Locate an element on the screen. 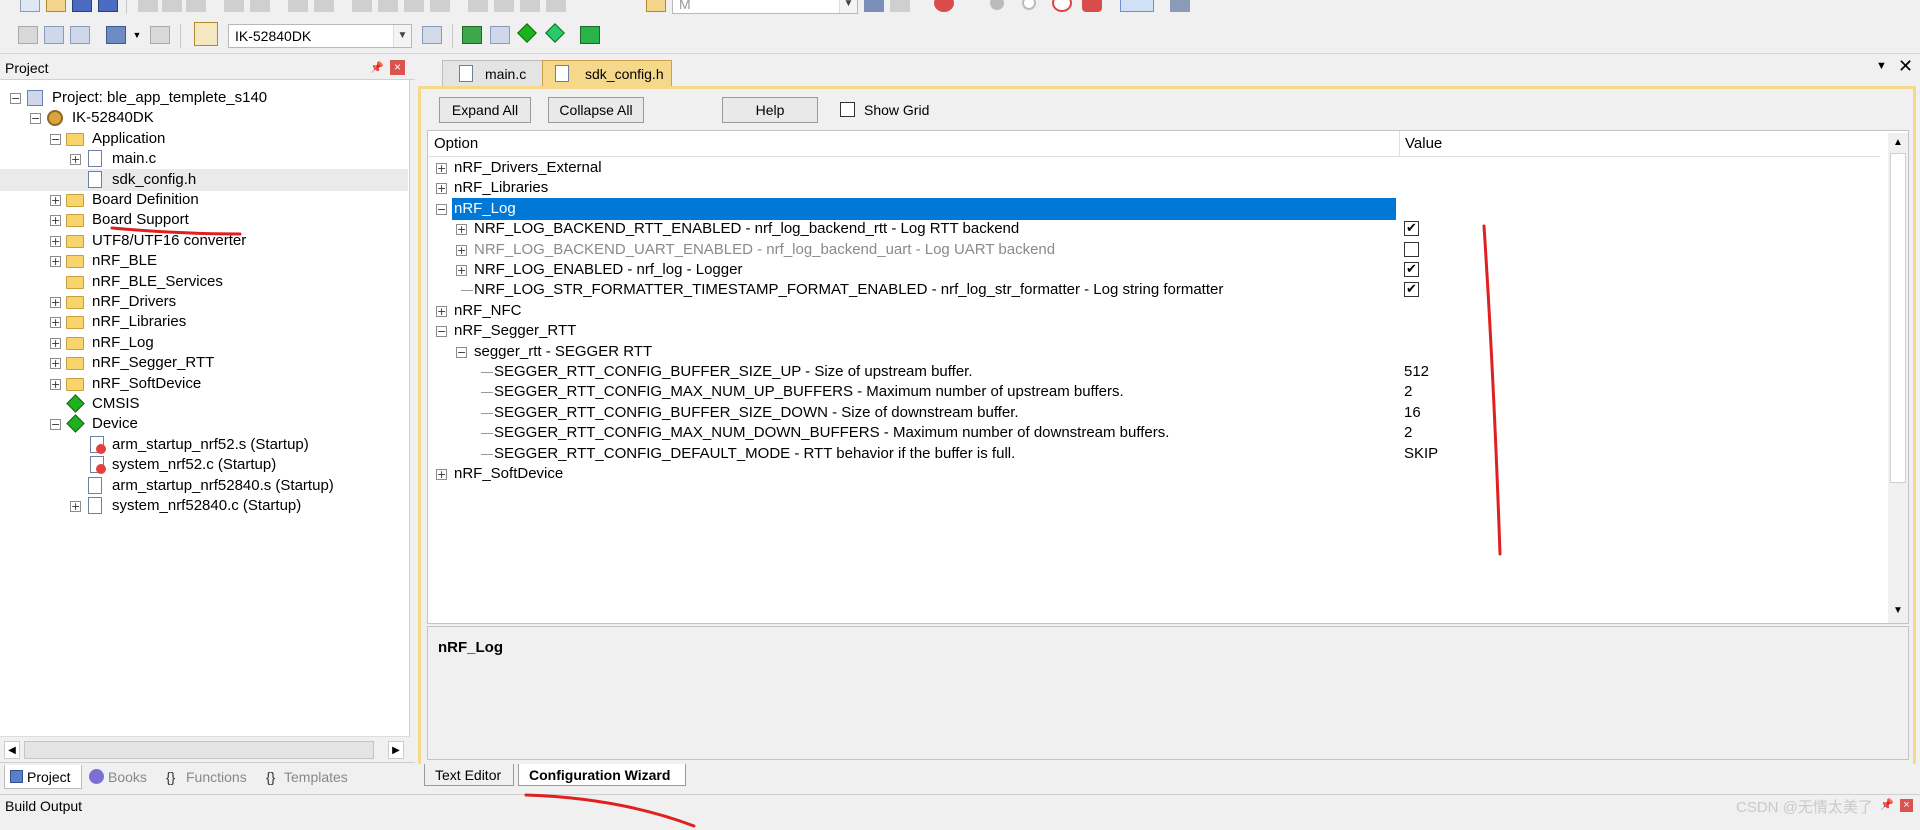 This screenshot has height=830, width=1920. tree-collapse-icon: − is located at coordinates (55, 425).